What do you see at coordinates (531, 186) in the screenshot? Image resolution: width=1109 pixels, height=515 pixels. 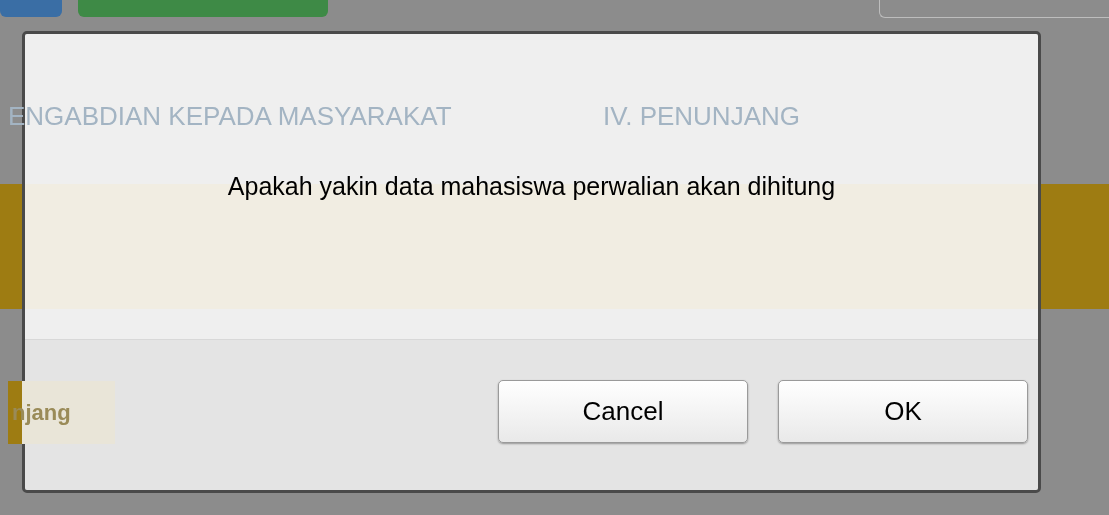 I see `dialog-message: Apakah yakin data mahasiswa perwalian akan dihitung` at bounding box center [531, 186].